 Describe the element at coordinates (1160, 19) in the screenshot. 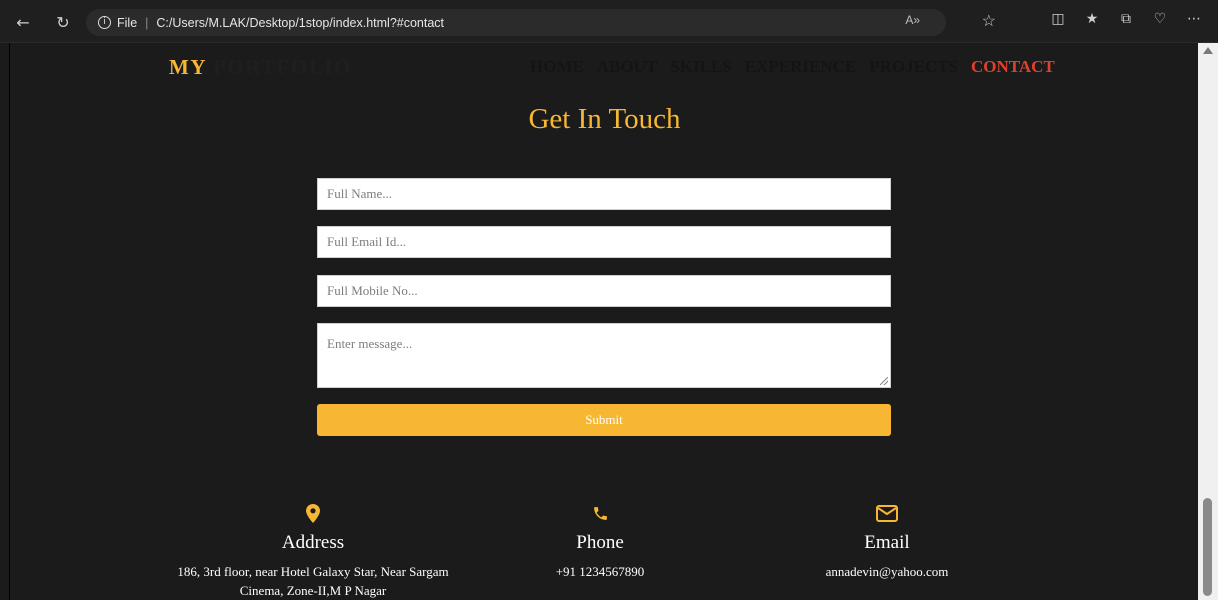

I see `heart-icon: ♡` at that location.